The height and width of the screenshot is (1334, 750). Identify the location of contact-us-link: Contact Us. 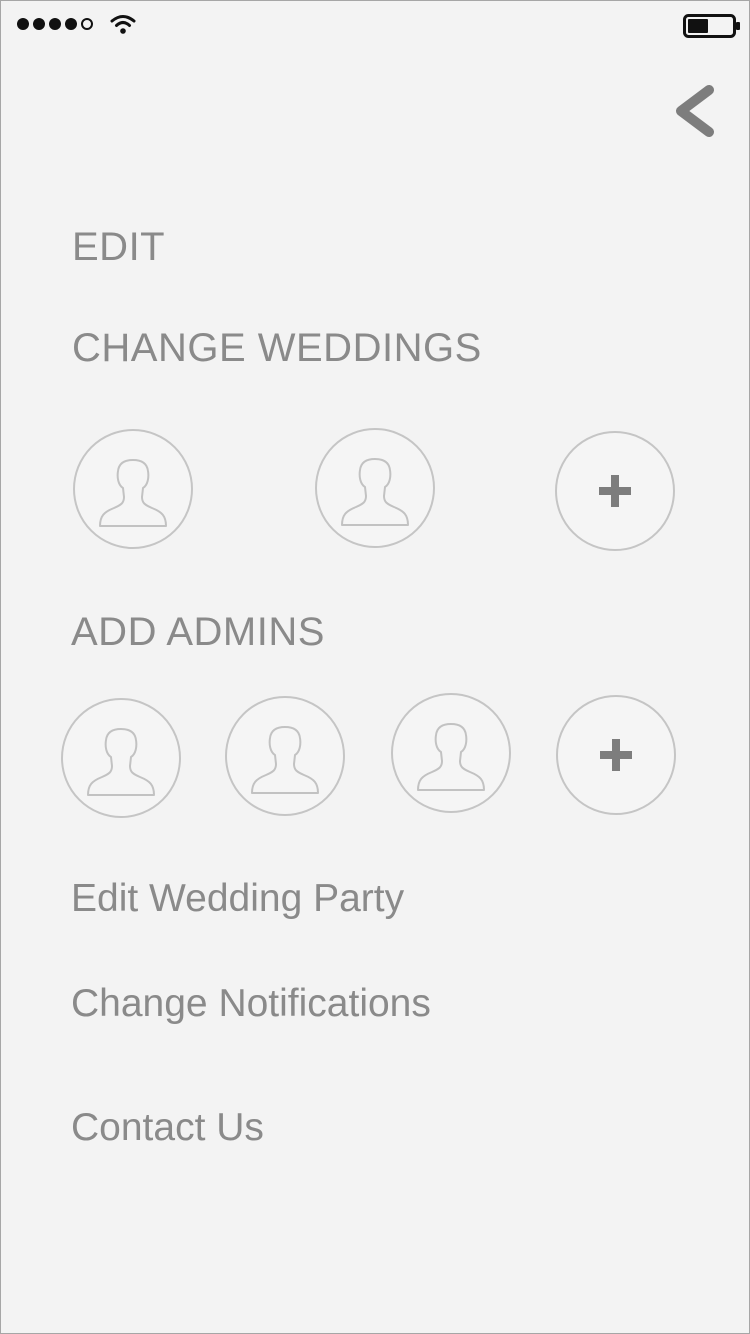
(167, 1127).